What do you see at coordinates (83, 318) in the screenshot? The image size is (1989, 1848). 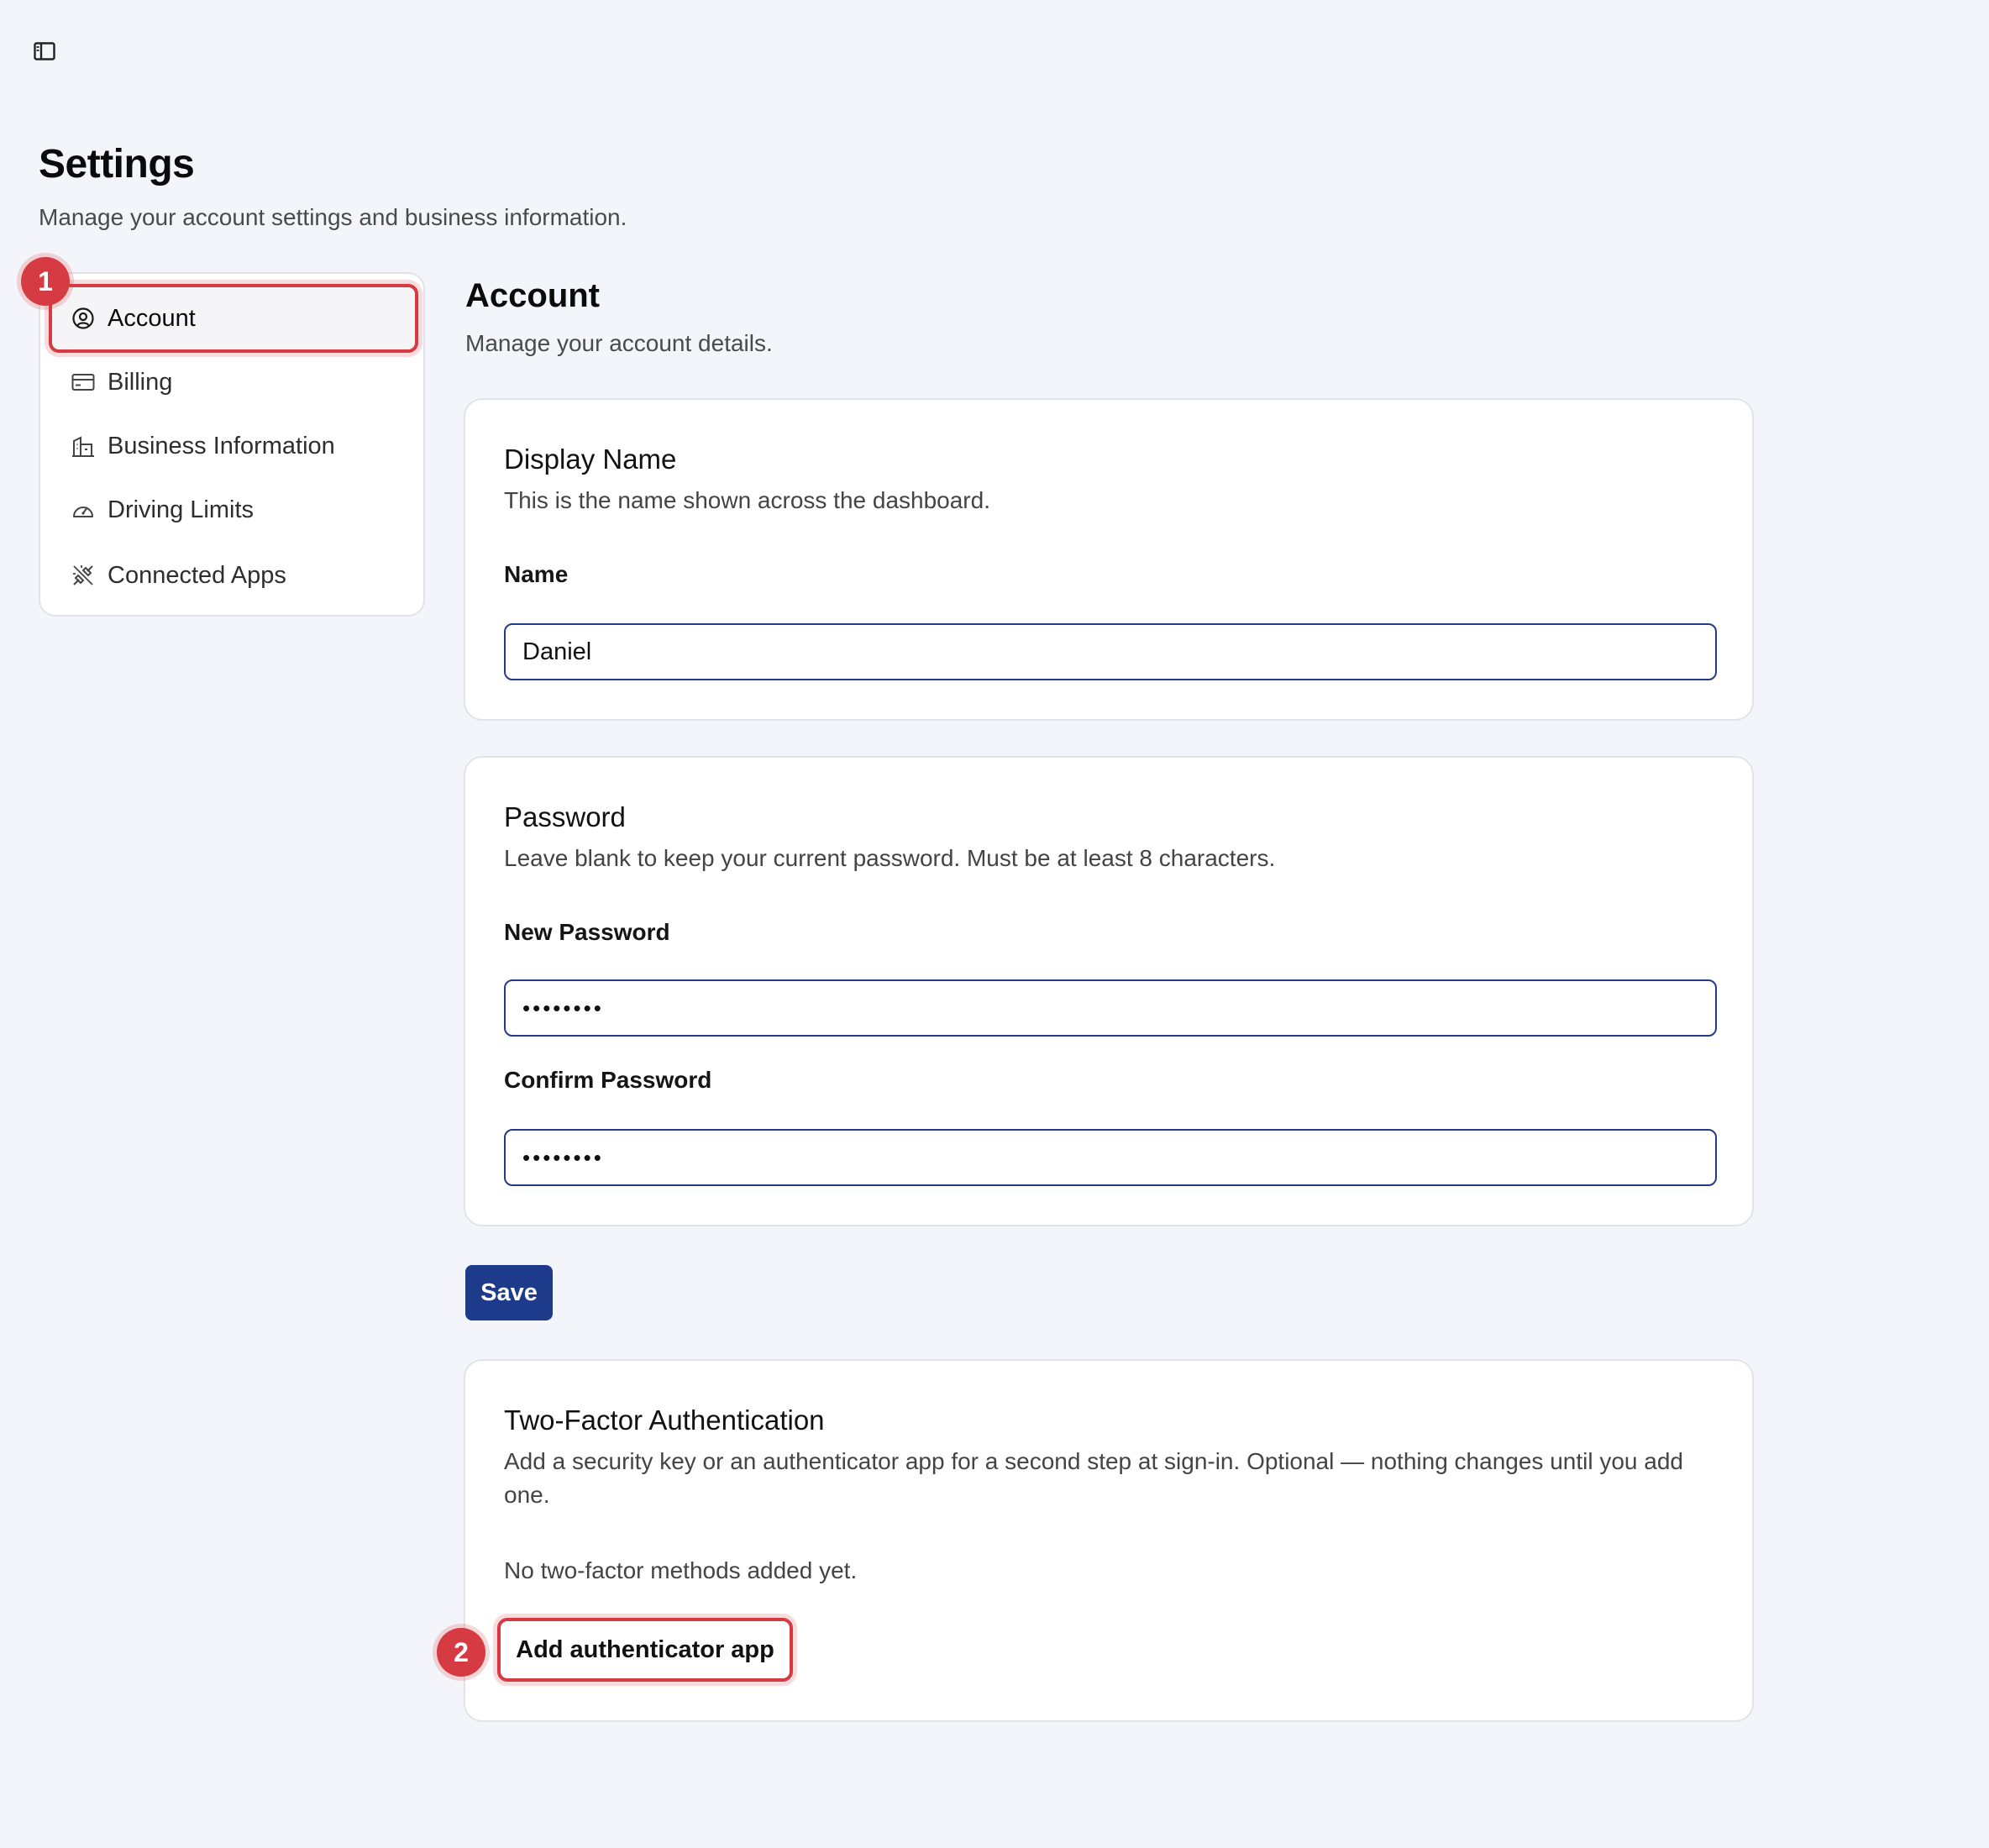 I see `user-circle-icon` at bounding box center [83, 318].